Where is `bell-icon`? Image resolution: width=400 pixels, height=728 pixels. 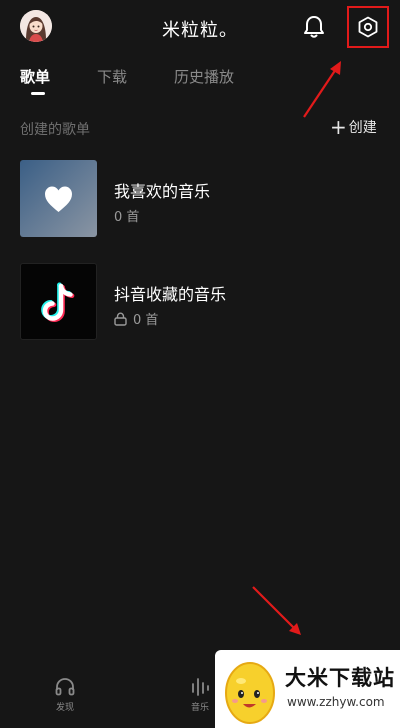 bell-icon is located at coordinates (314, 27).